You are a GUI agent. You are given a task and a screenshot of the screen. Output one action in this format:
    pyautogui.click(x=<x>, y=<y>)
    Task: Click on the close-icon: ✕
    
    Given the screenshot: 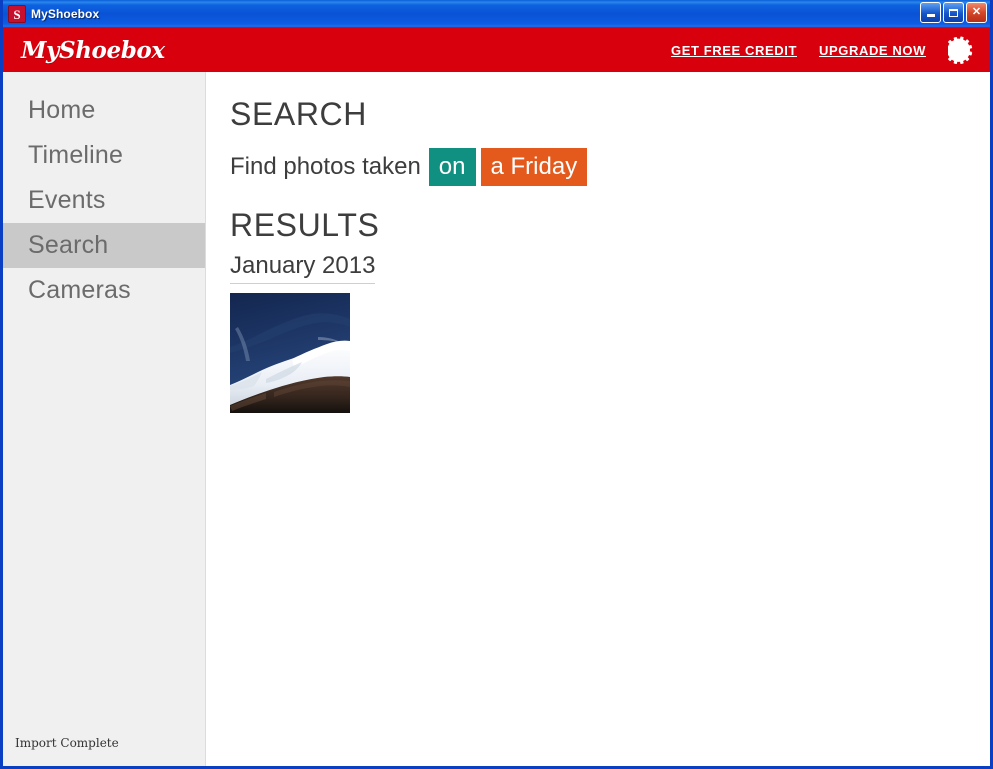 What is the action you would take?
    pyautogui.click(x=976, y=12)
    